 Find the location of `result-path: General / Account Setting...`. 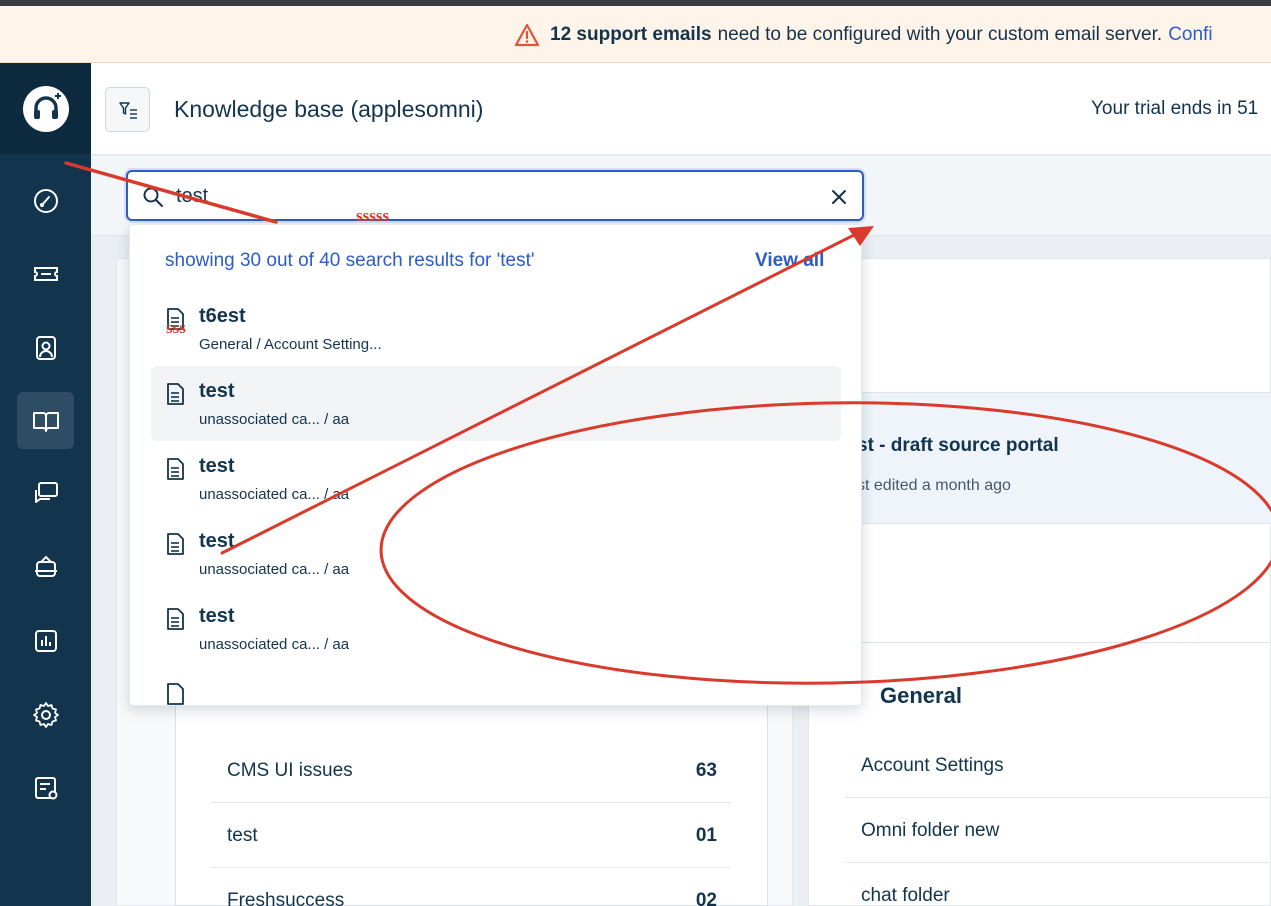

result-path: General / Account Setting... is located at coordinates (290, 344).